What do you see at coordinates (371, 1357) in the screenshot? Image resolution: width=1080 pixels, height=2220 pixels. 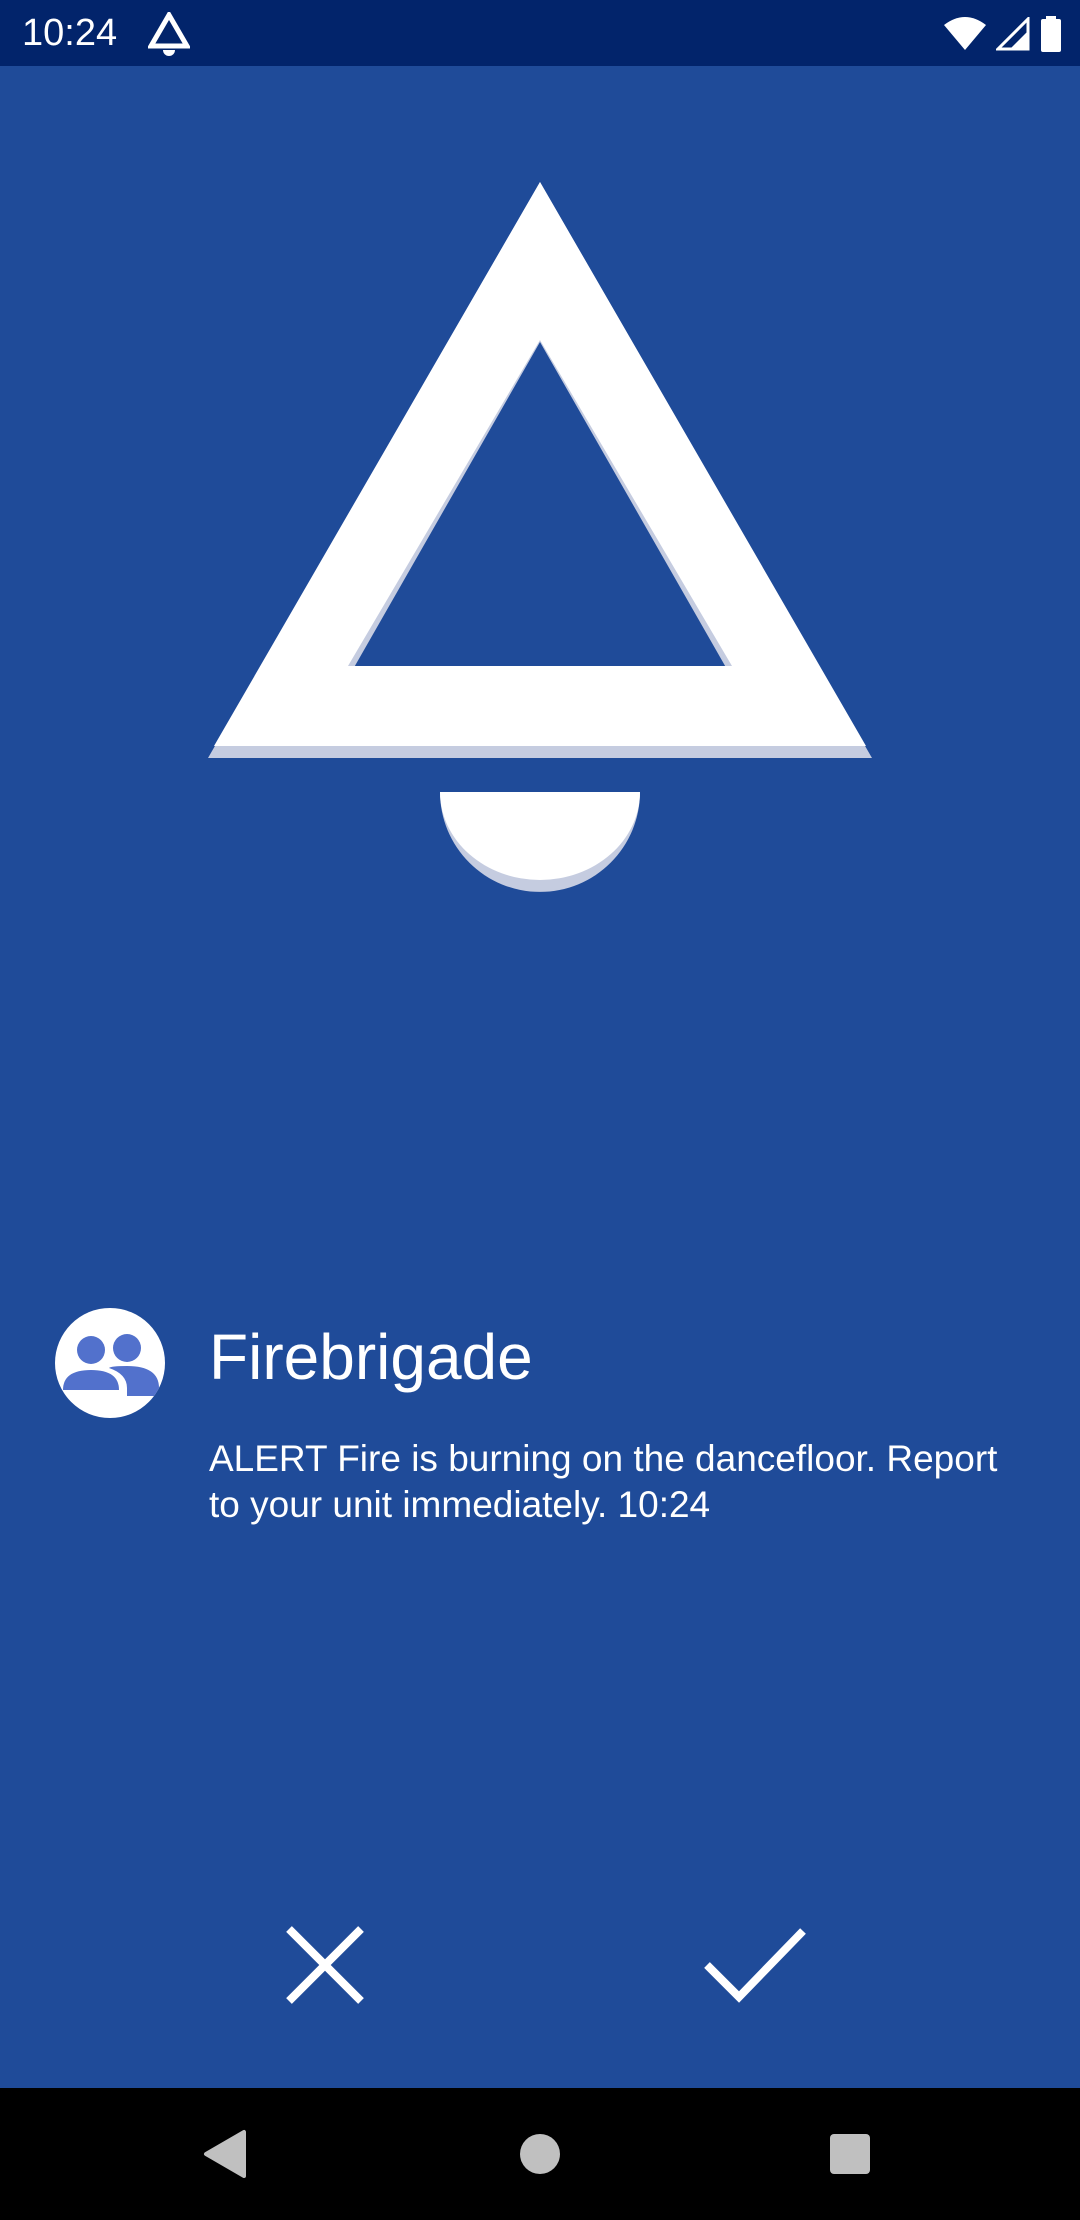 I see `sender-name: Firebrigade` at bounding box center [371, 1357].